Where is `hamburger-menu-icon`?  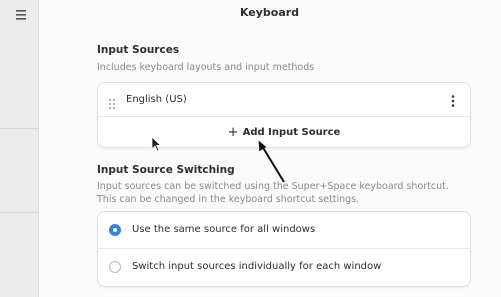 hamburger-menu-icon is located at coordinates (21, 15).